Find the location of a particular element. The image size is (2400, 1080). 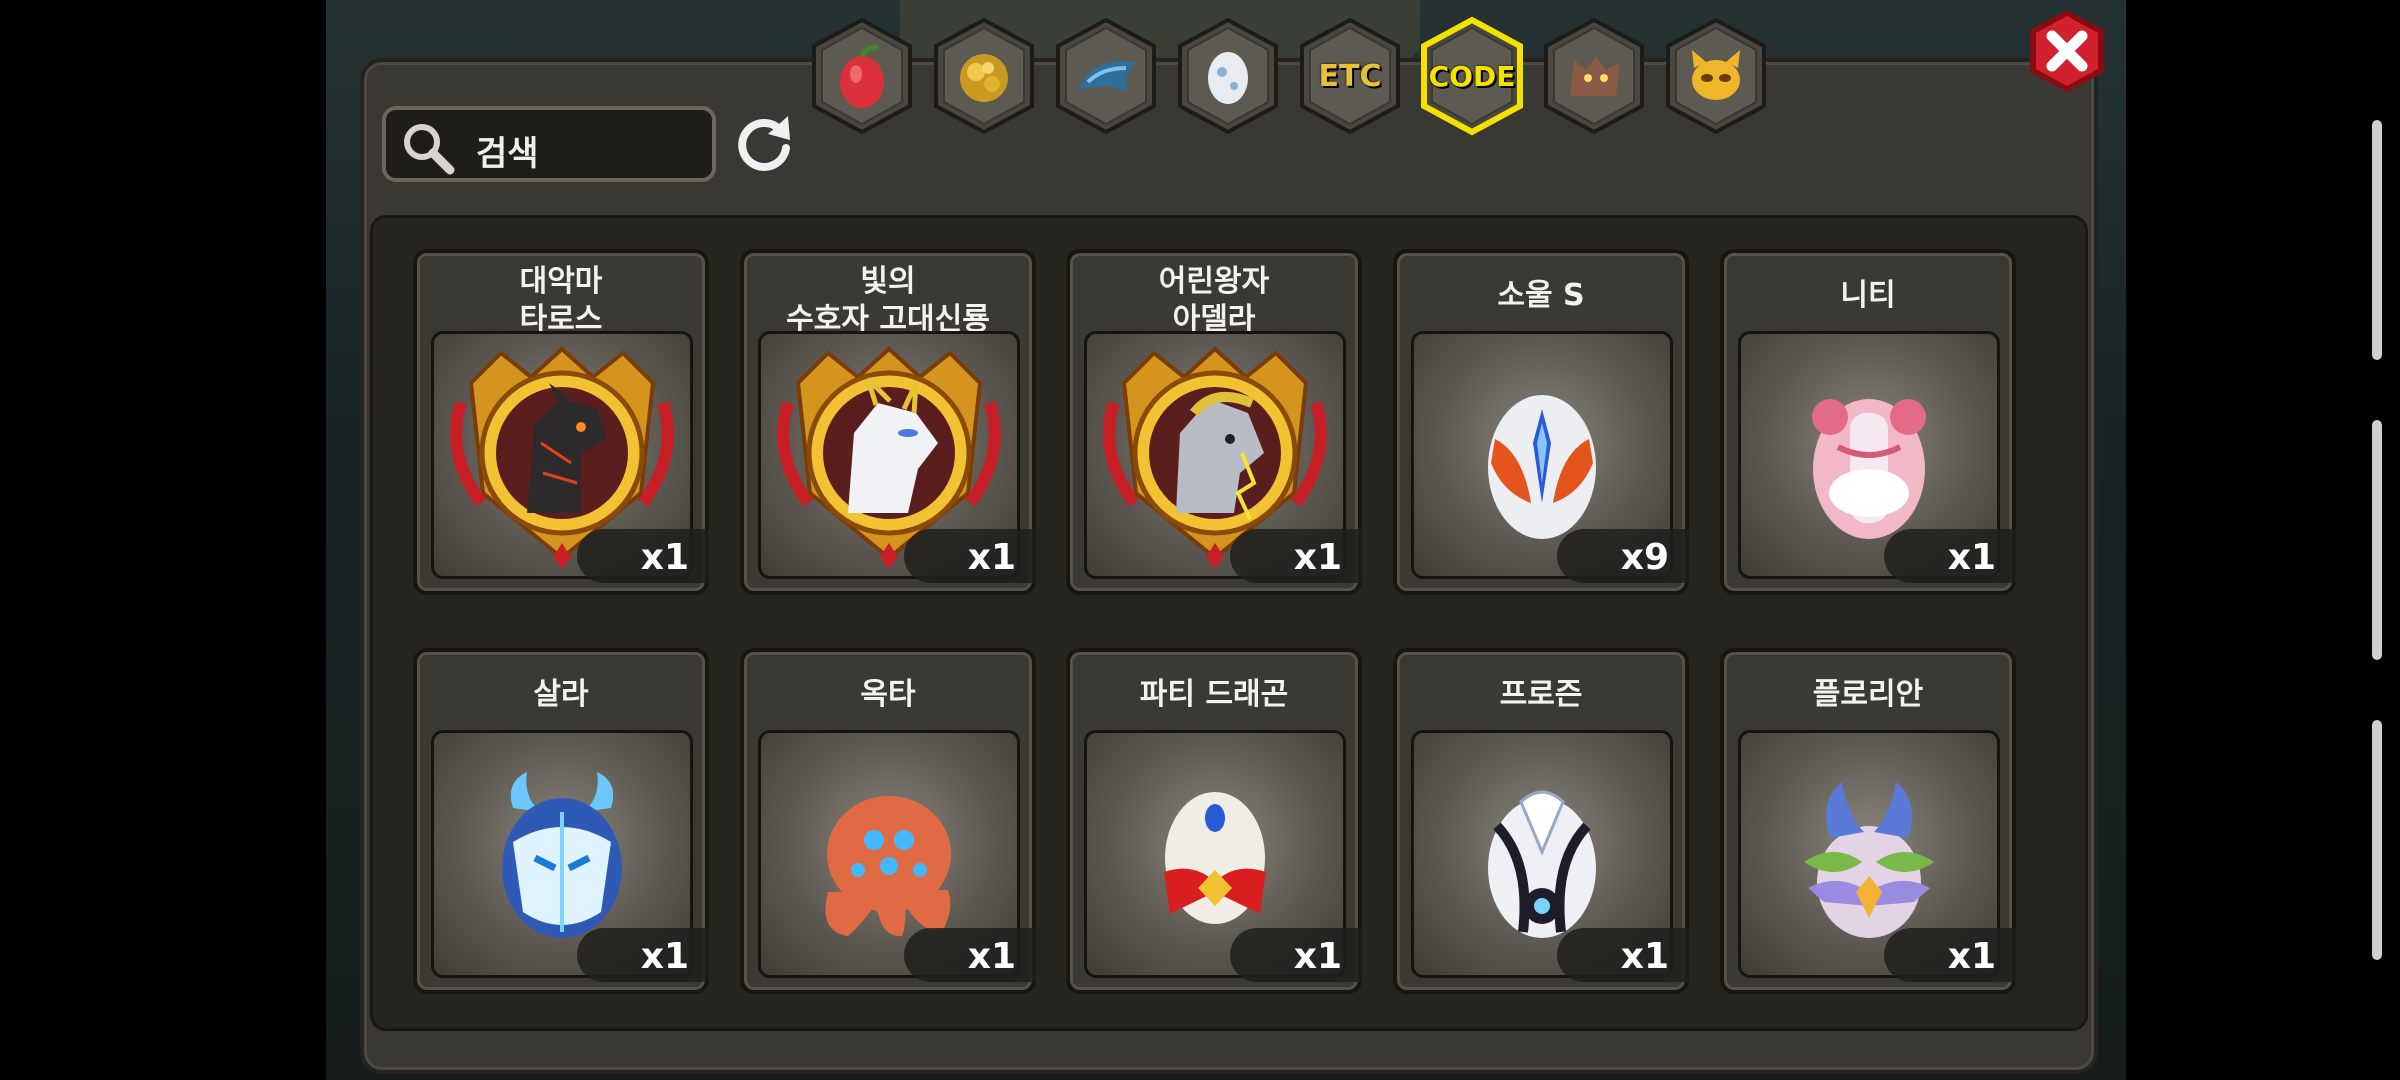

item-card: 대악마 타로스 x1 is located at coordinates (561, 422).